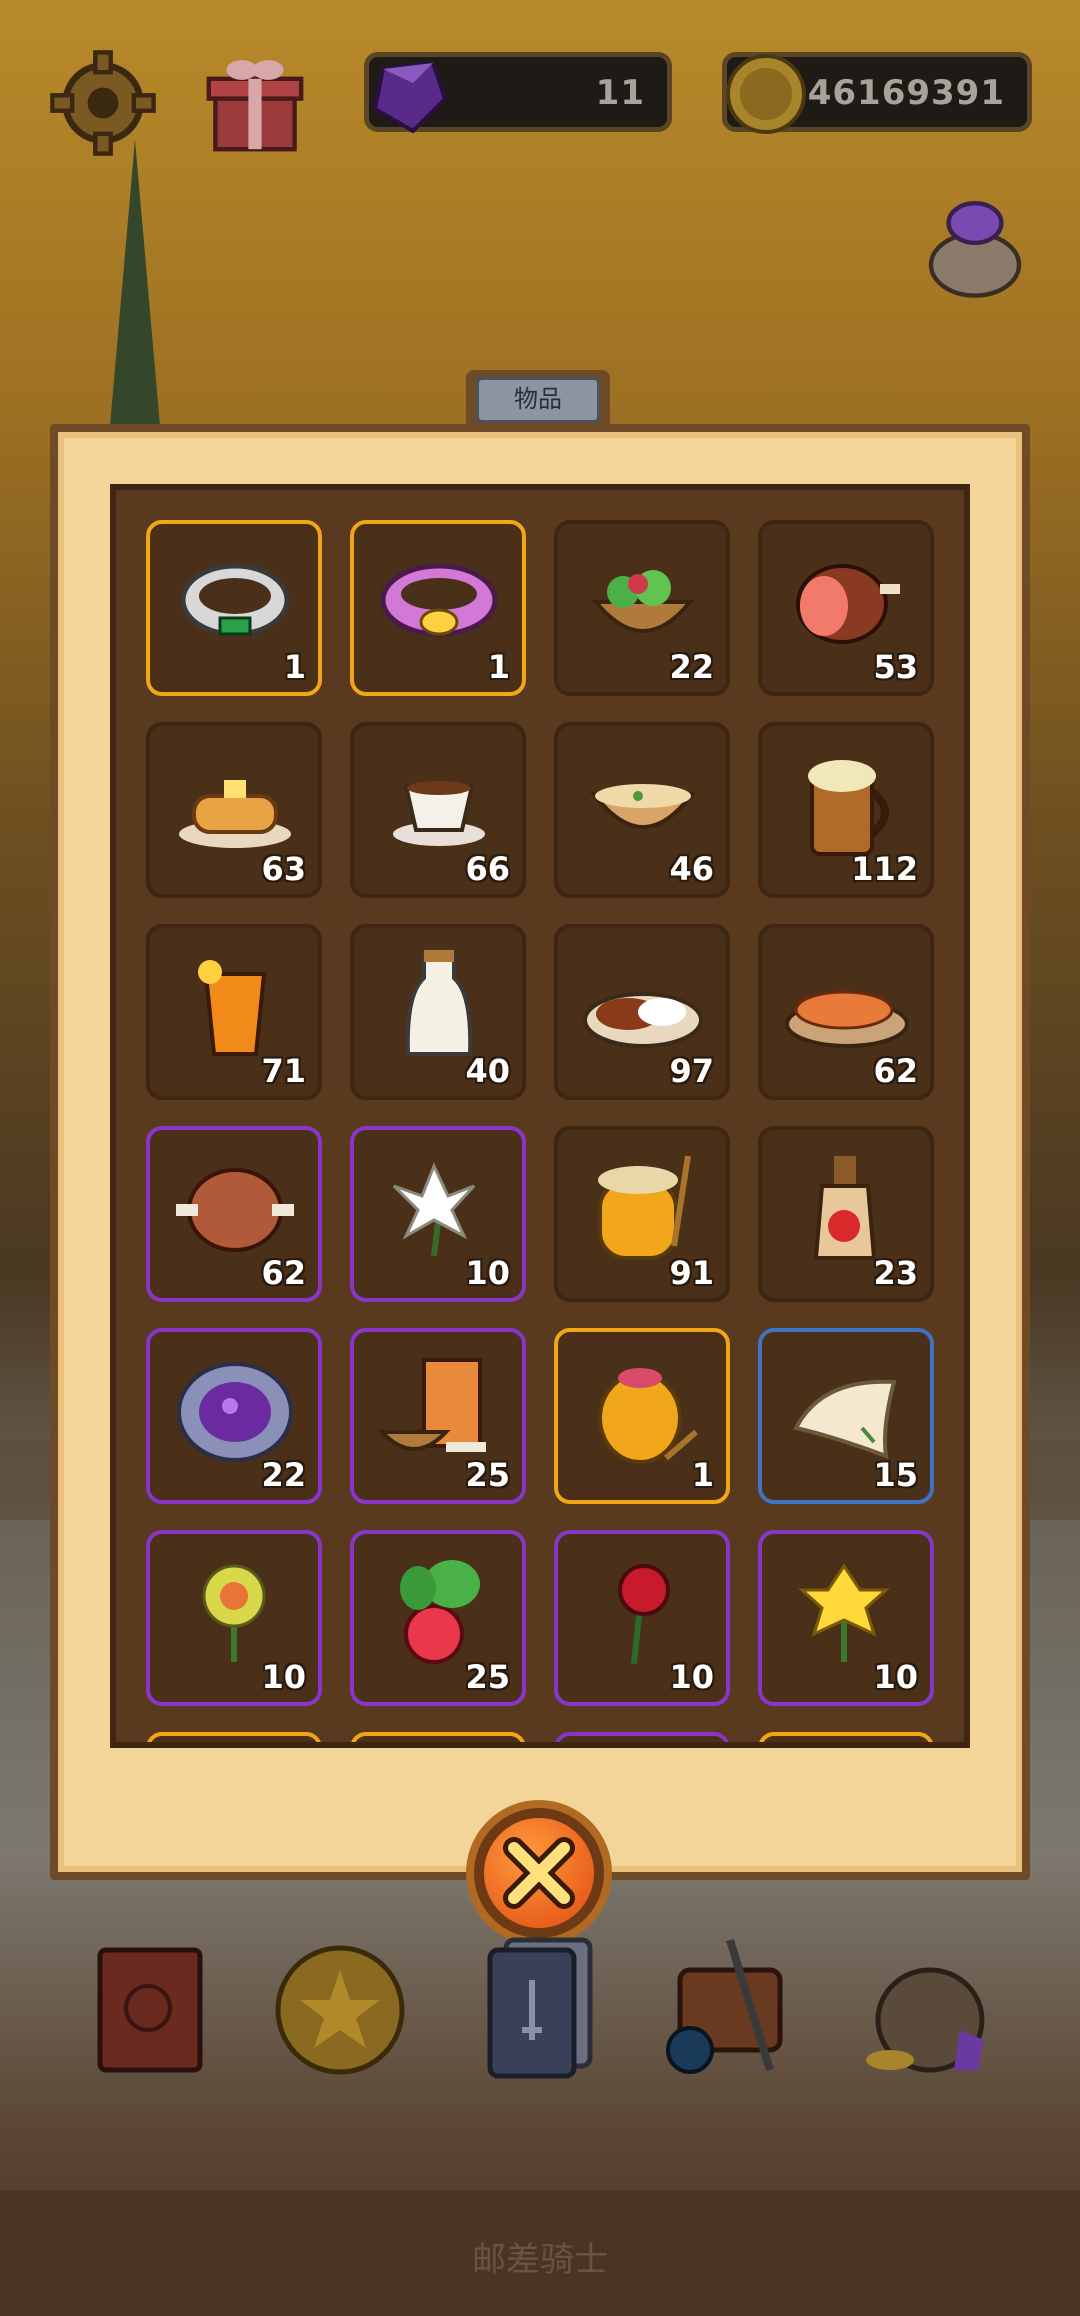 The width and height of the screenshot is (1080, 2316). What do you see at coordinates (235, 1412) in the screenshot?
I see `amethyst-geode-icon` at bounding box center [235, 1412].